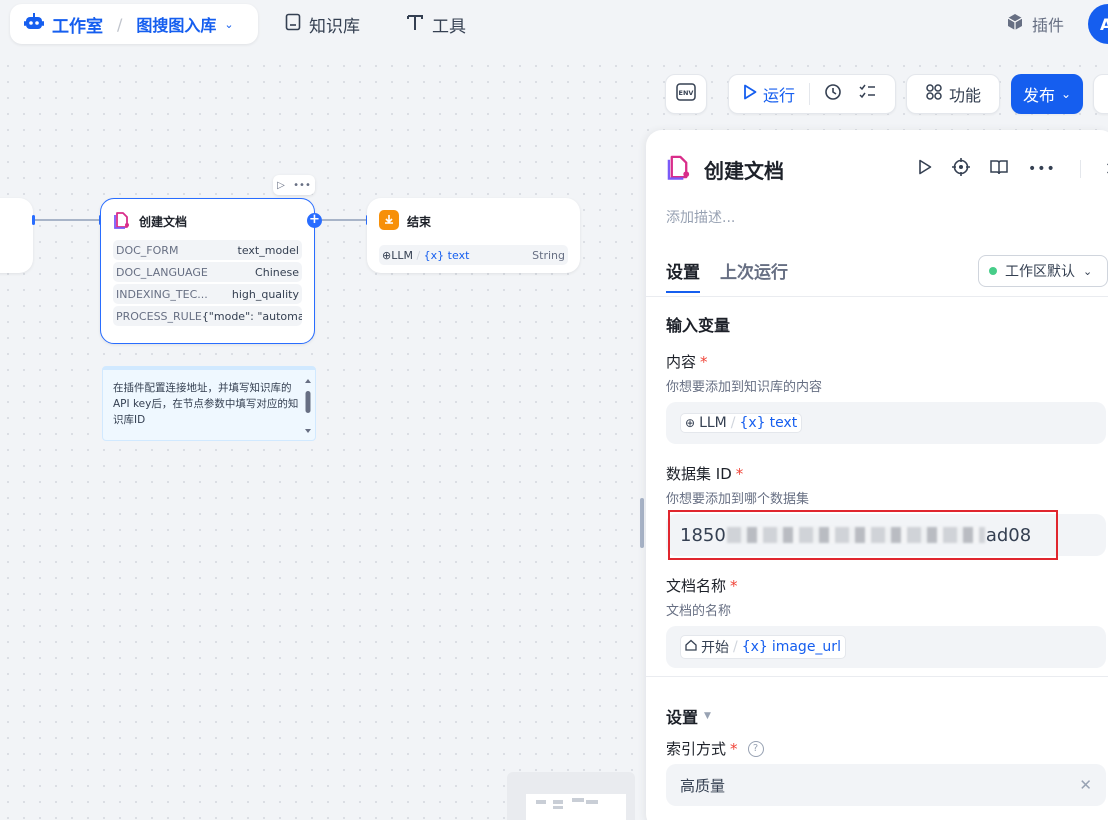 The image size is (1108, 820). Describe the element at coordinates (964, 95) in the screenshot. I see `features-label: 功能` at that location.